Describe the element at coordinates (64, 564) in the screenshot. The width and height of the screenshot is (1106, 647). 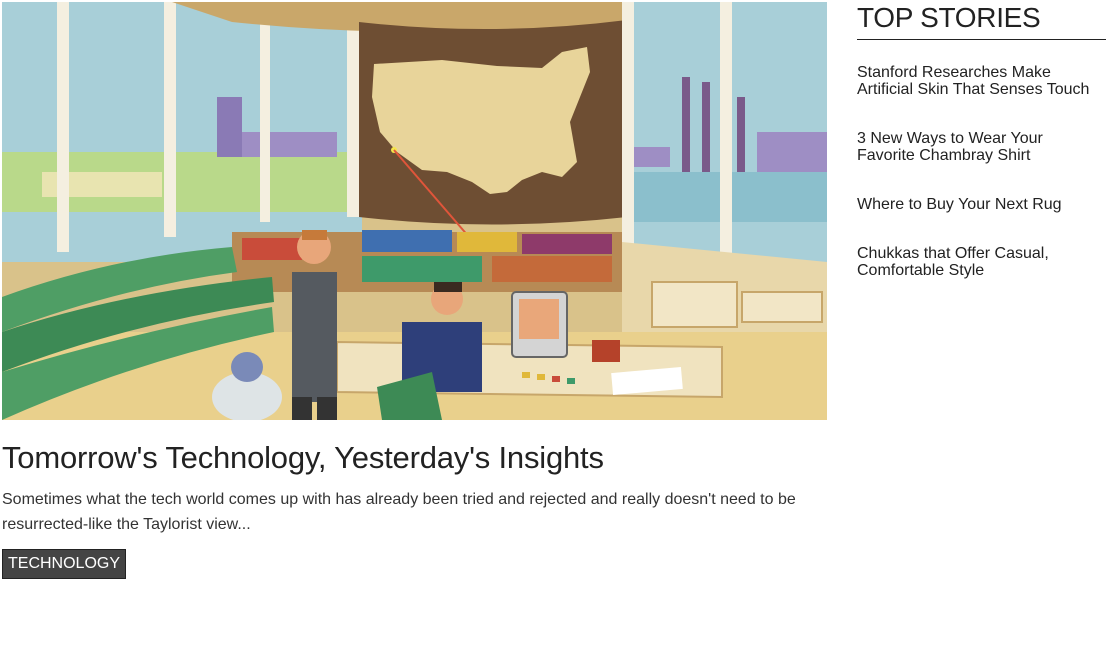
I see `category-tag: TECHNOLOGY` at that location.